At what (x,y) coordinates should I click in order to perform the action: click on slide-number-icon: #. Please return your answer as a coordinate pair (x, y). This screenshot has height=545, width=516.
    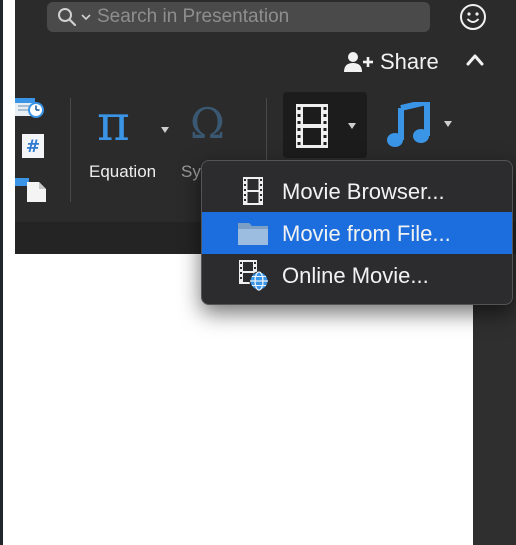
    Looking at the image, I should click on (33, 146).